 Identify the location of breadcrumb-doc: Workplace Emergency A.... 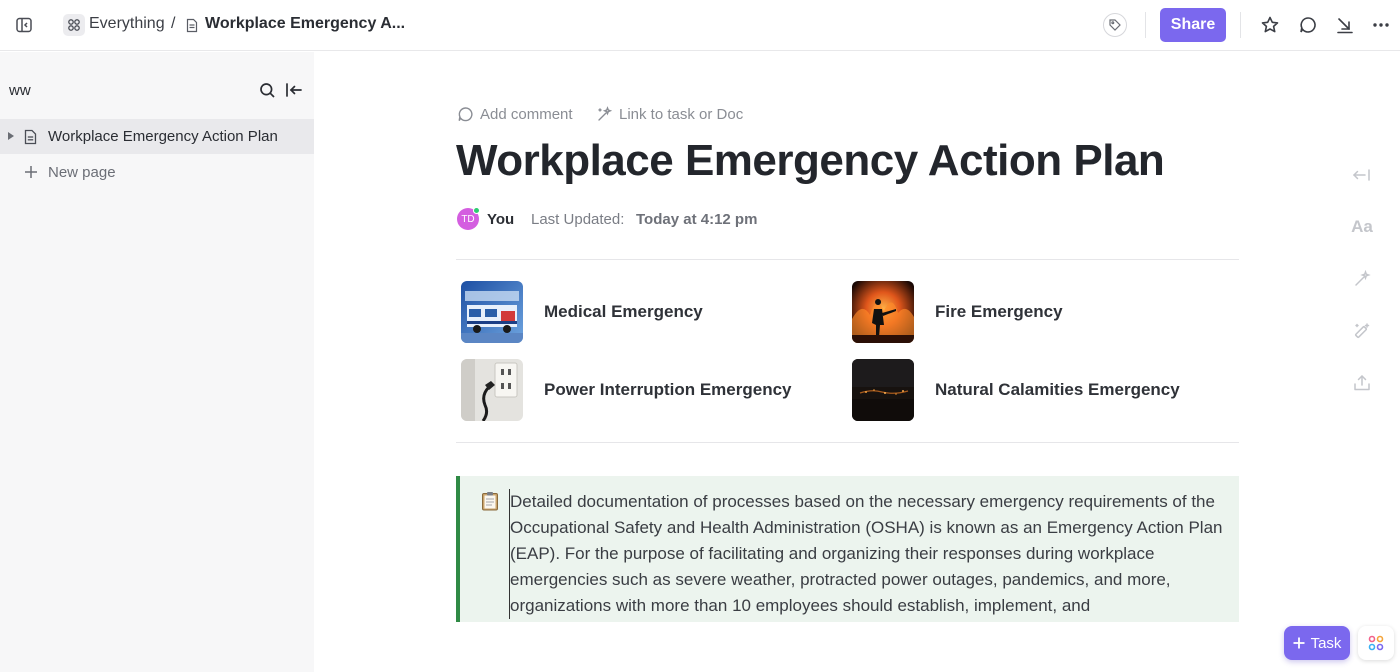
(305, 24).